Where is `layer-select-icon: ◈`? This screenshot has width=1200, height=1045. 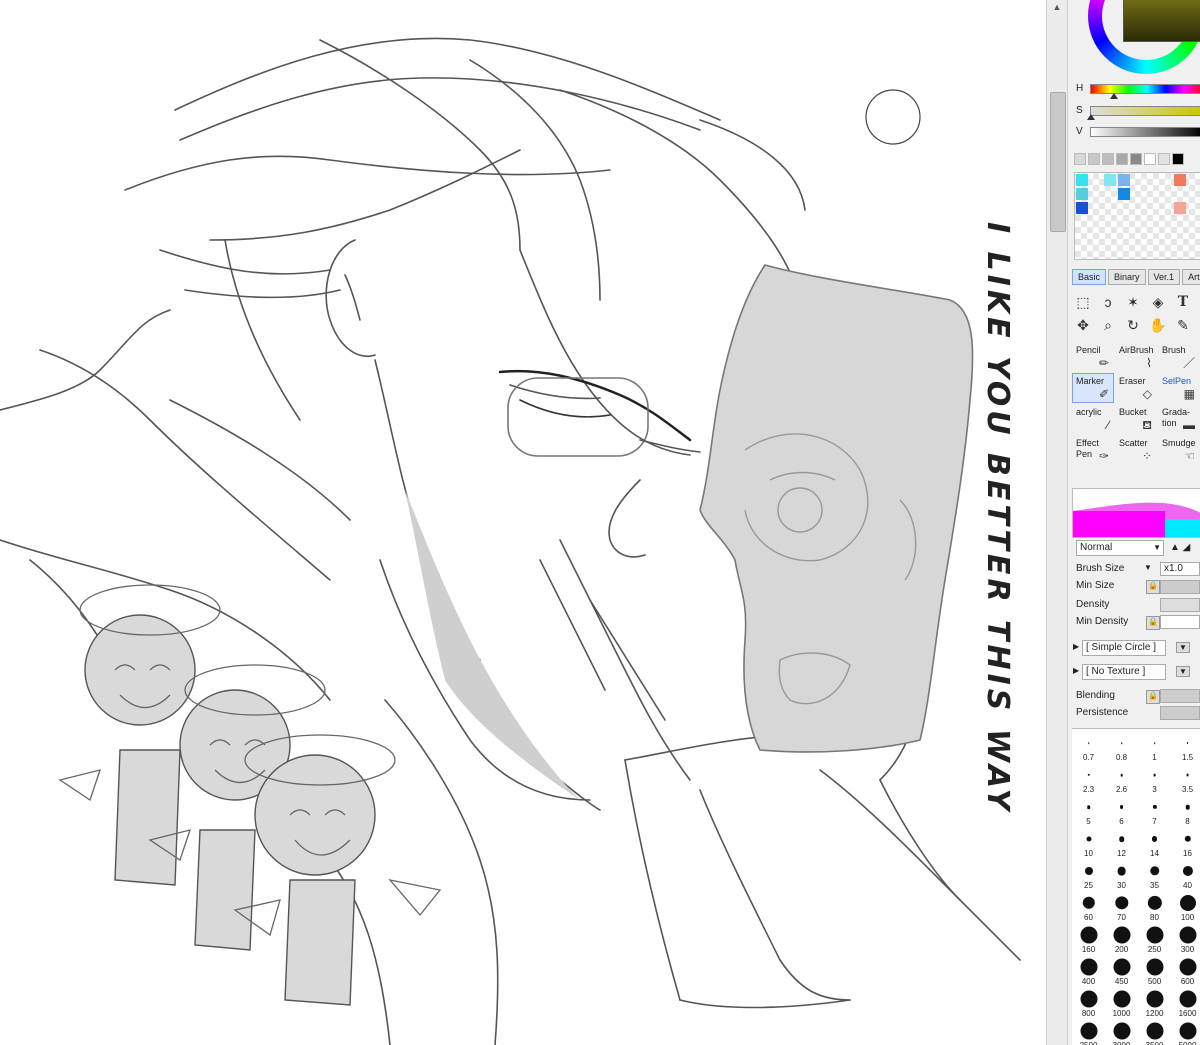
layer-select-icon: ◈ is located at coordinates (1158, 302).